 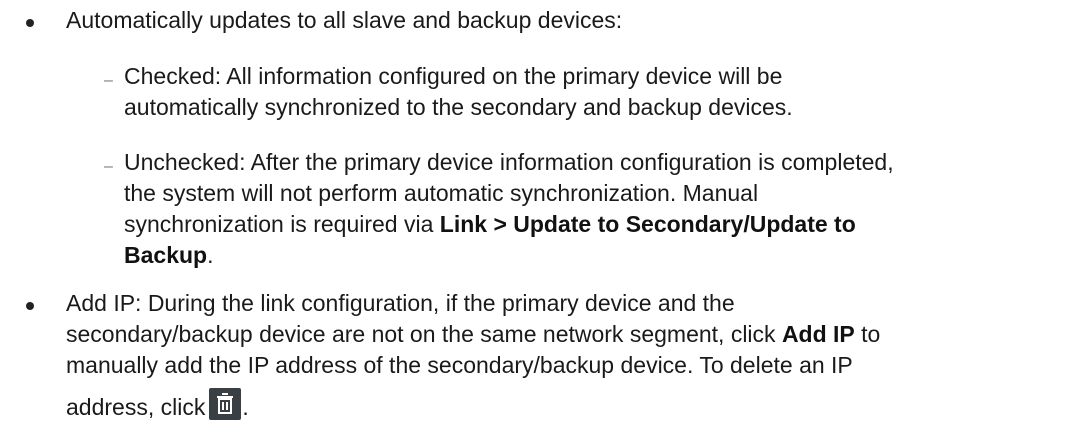 What do you see at coordinates (210, 255) in the screenshot?
I see `unchecked-line-4-suffix: .` at bounding box center [210, 255].